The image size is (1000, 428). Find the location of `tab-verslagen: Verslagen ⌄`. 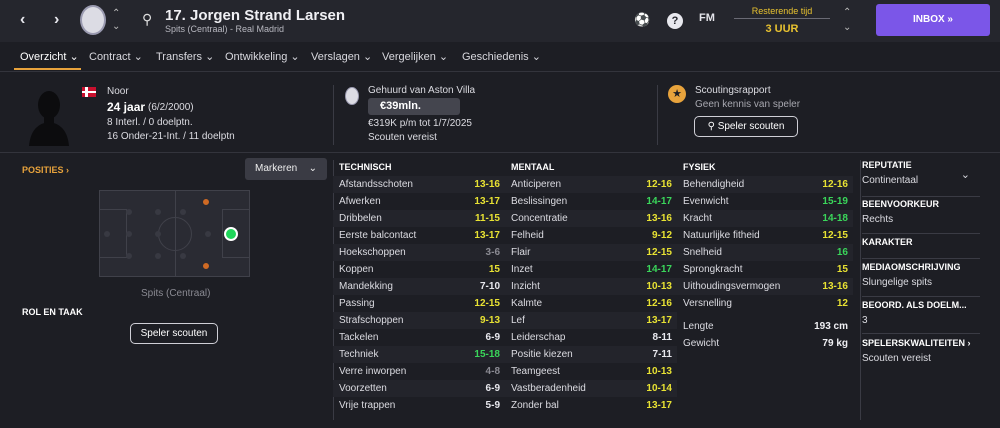

tab-verslagen: Verslagen ⌄ is located at coordinates (341, 56).